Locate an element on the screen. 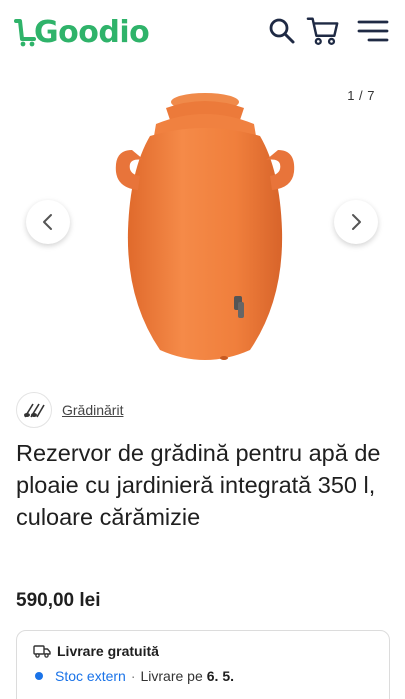  chevron-right-icon is located at coordinates (356, 222).